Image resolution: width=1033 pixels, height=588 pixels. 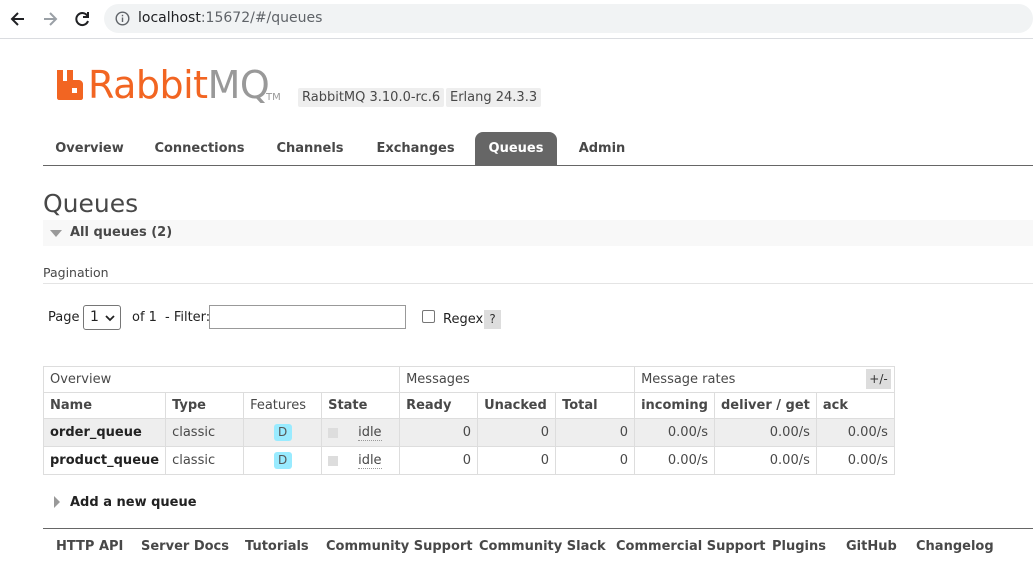 I want to click on column-toggle-button: +/-, so click(x=878, y=379).